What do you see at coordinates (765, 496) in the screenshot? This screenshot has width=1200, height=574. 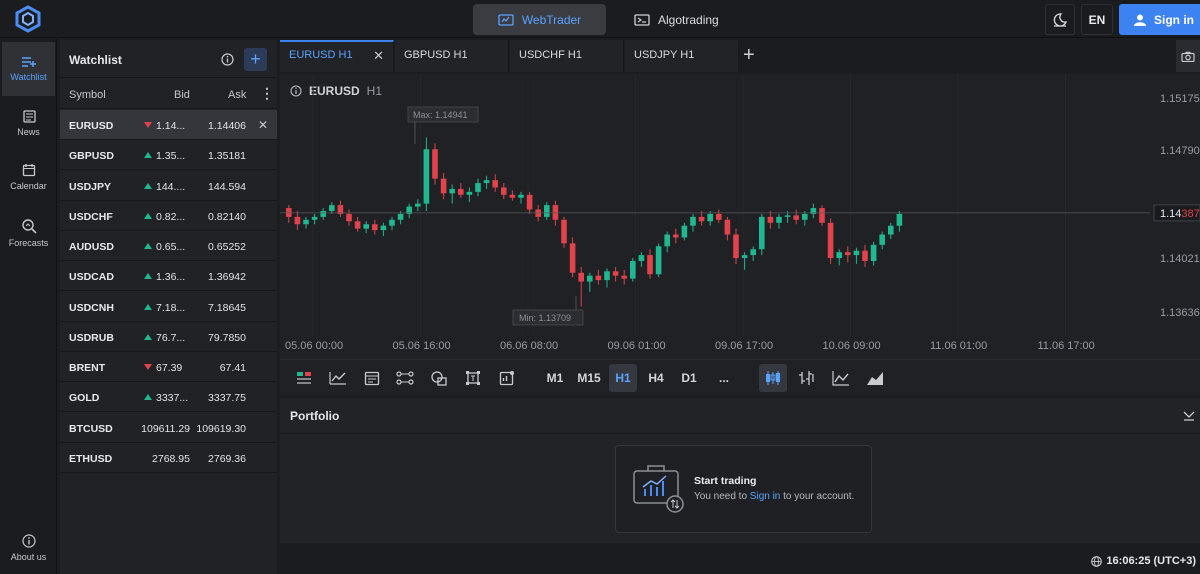 I see `sign-in-link: Sign in` at bounding box center [765, 496].